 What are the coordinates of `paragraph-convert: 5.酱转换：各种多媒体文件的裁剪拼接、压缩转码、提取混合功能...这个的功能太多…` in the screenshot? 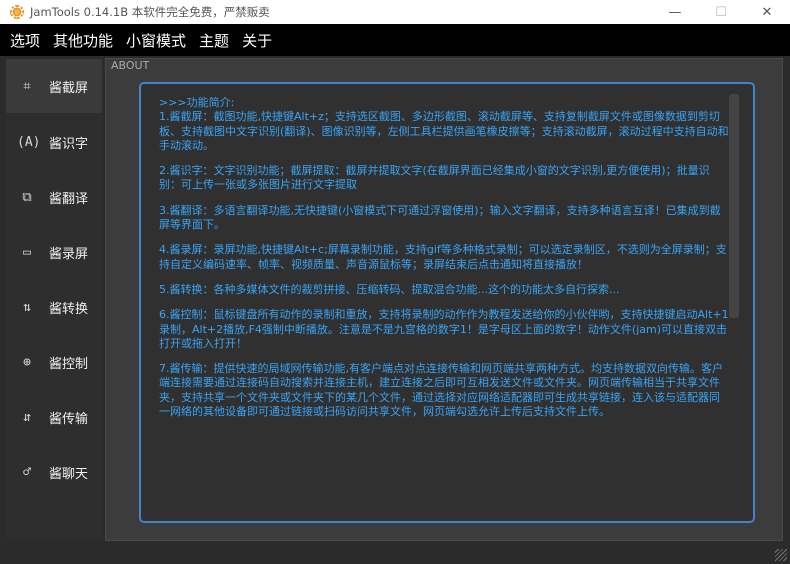 It's located at (389, 289).